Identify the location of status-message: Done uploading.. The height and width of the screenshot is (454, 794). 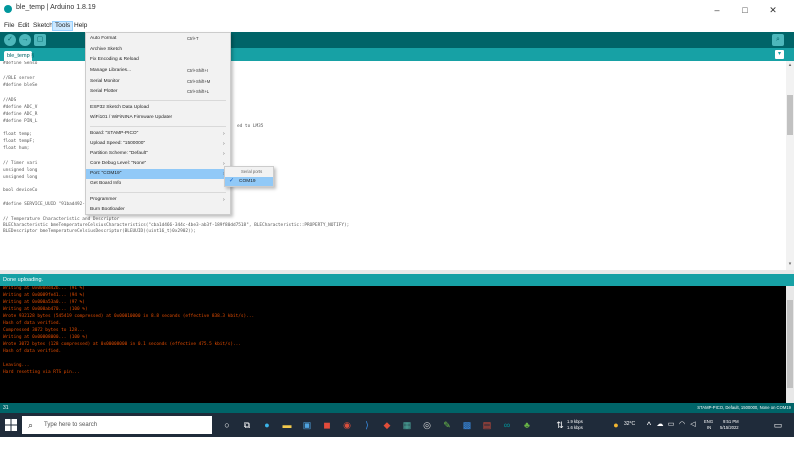
(23, 280).